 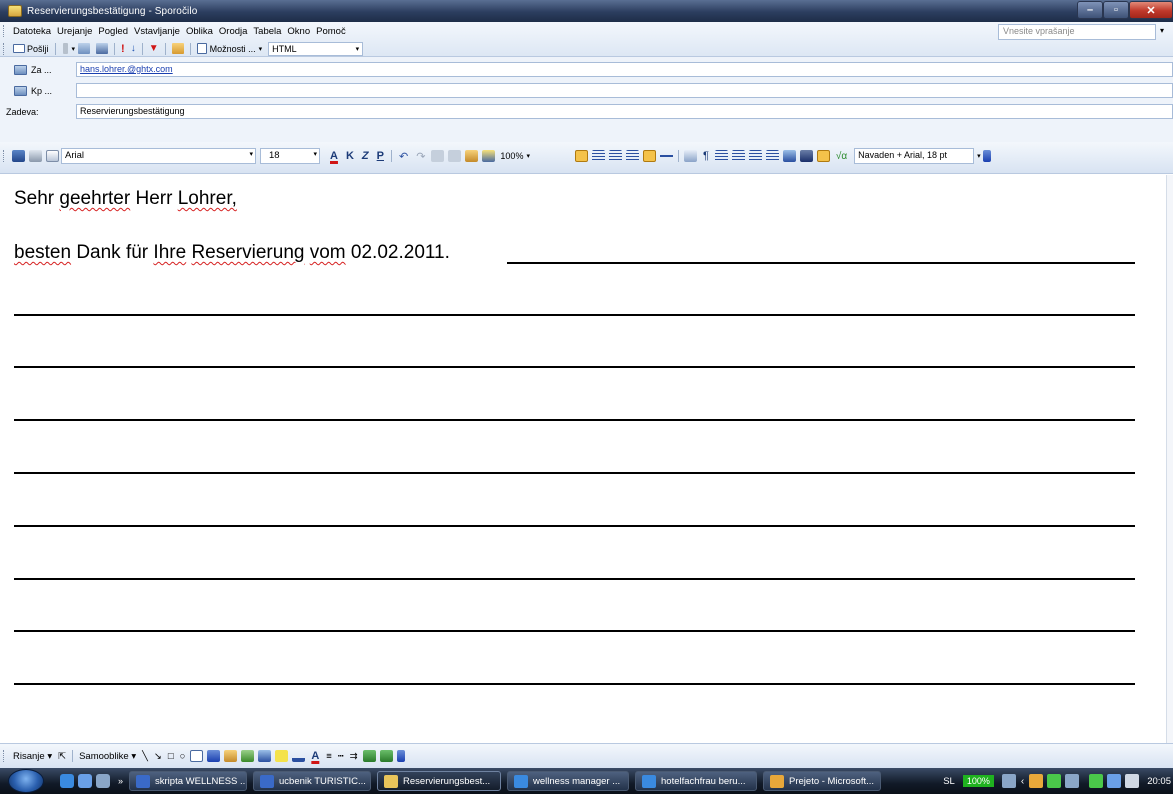 I want to click on line-tool-icon: ╲, so click(x=145, y=756).